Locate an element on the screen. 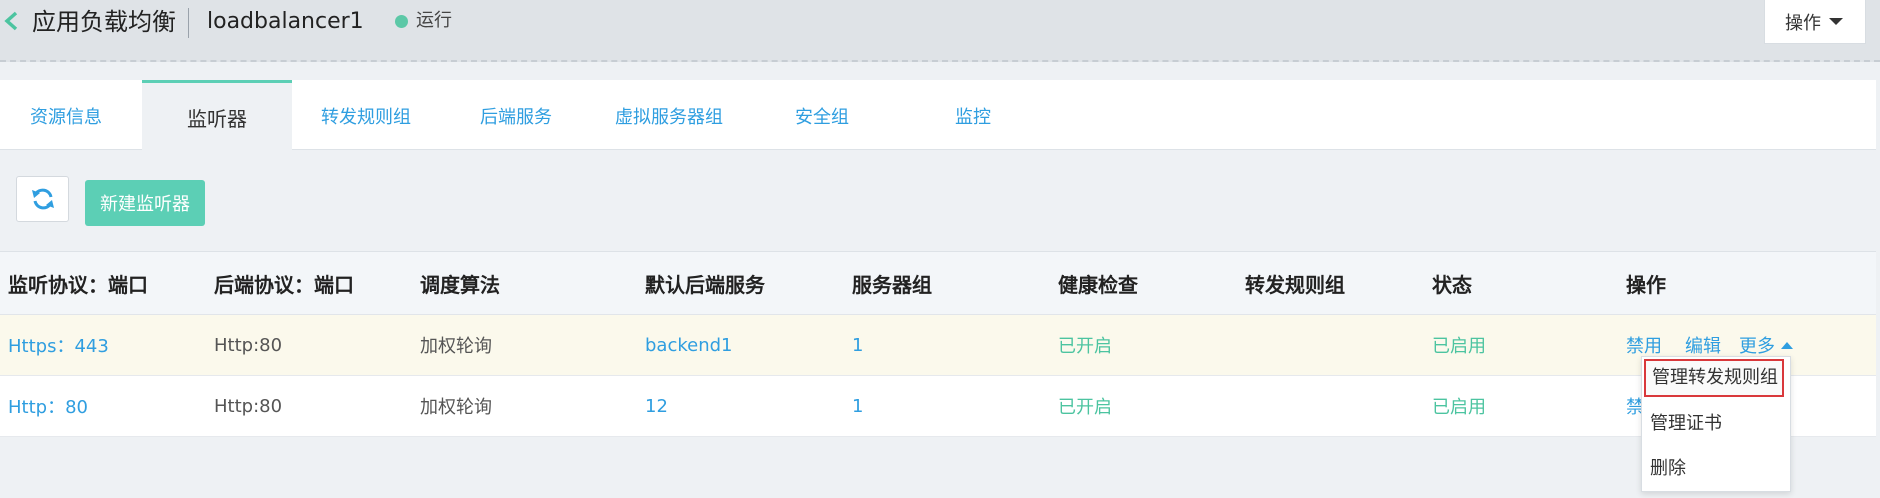 The image size is (1880, 498). tab-security-groups: 安全组 is located at coordinates (822, 115).